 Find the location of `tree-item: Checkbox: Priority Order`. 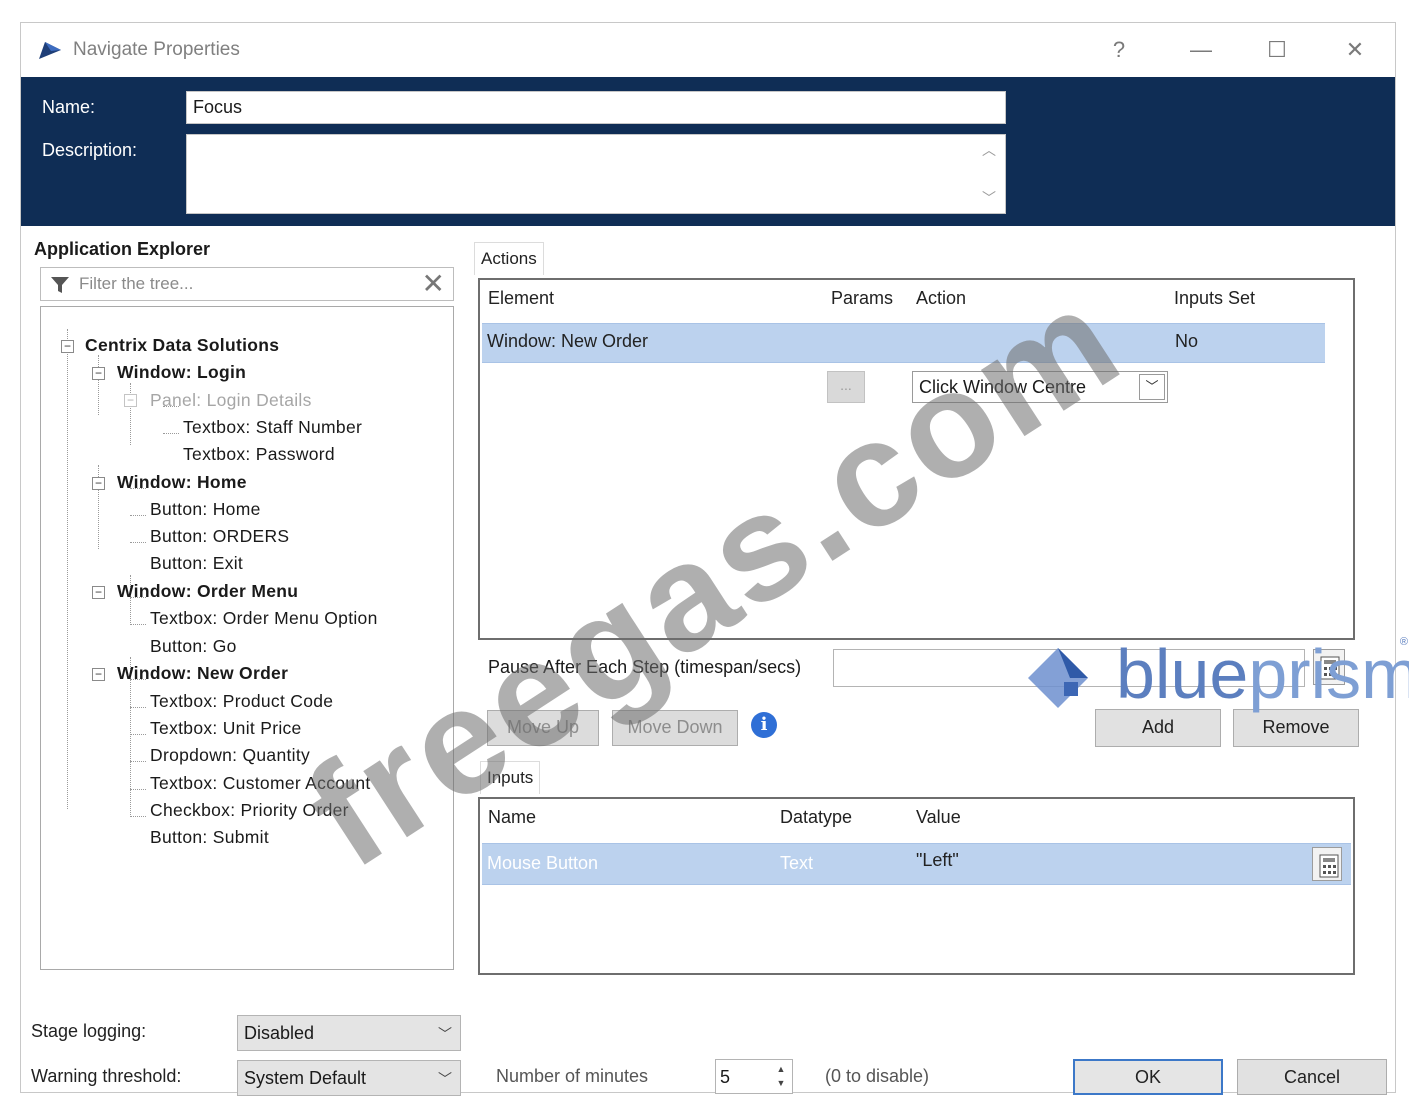

tree-item: Checkbox: Priority Order is located at coordinates (249, 810).